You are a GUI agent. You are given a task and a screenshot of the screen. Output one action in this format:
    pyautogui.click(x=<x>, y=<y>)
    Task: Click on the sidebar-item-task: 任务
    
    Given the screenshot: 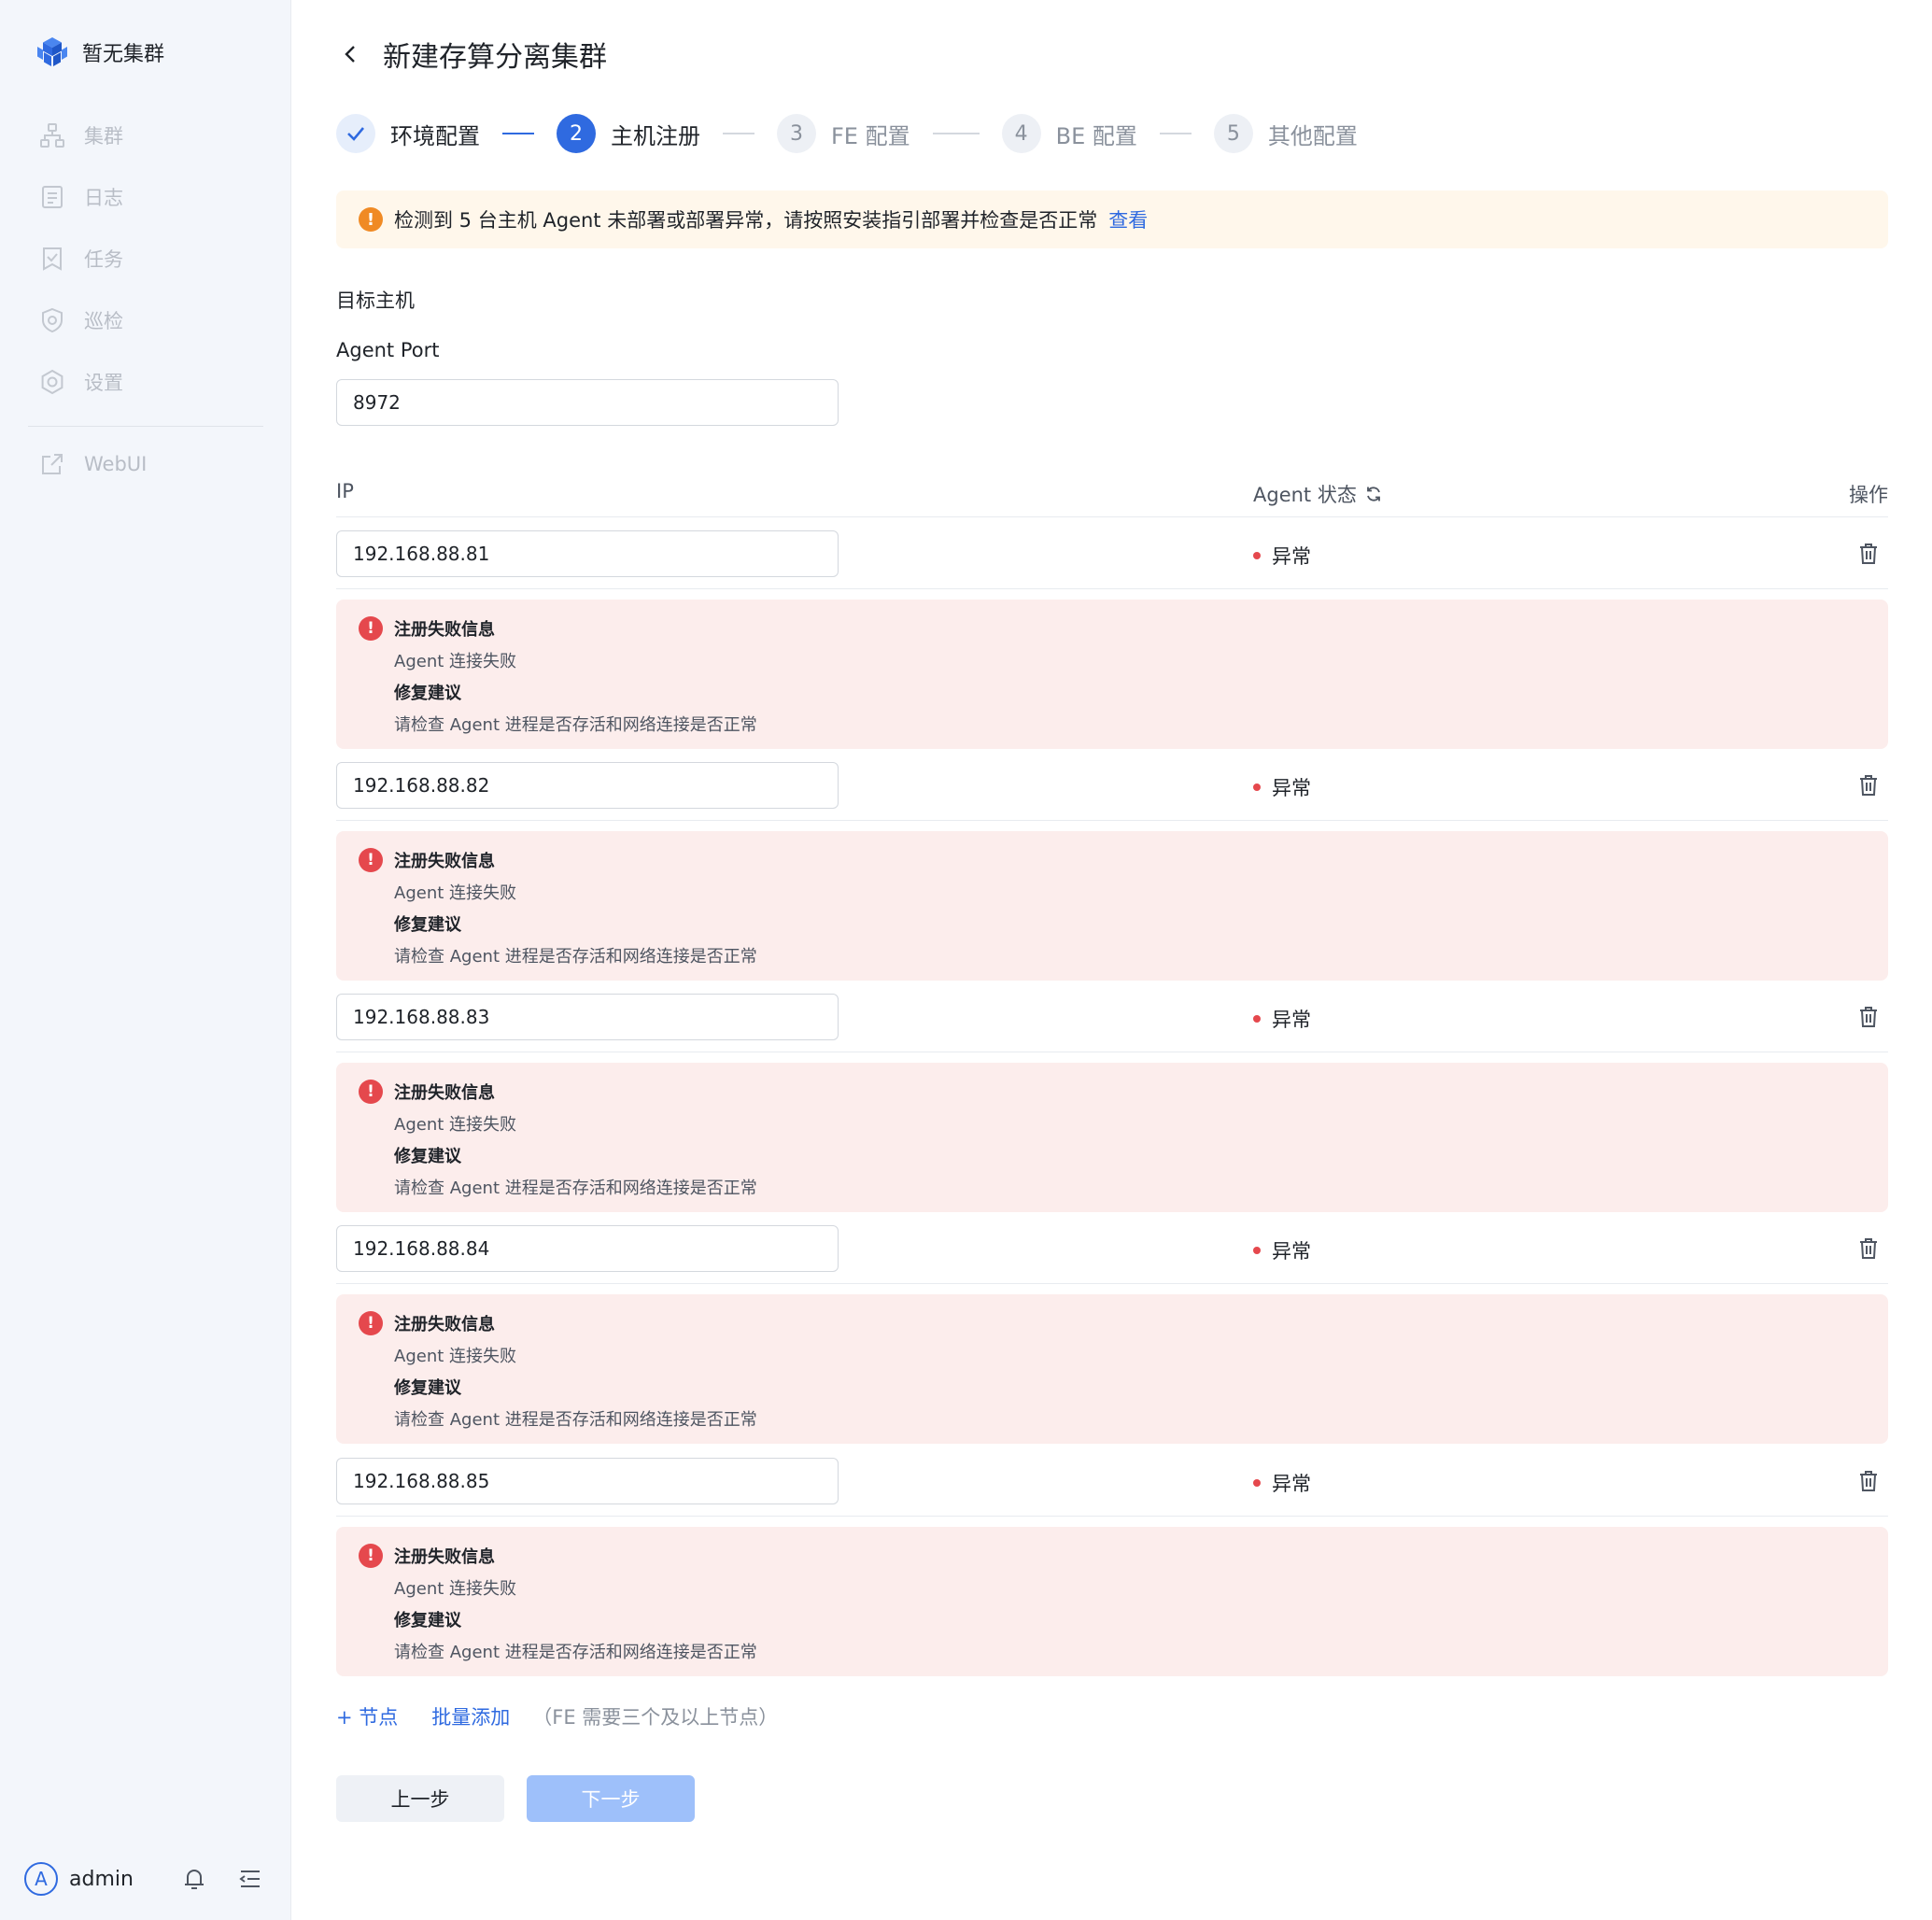 What is the action you would take?
    pyautogui.click(x=145, y=258)
    